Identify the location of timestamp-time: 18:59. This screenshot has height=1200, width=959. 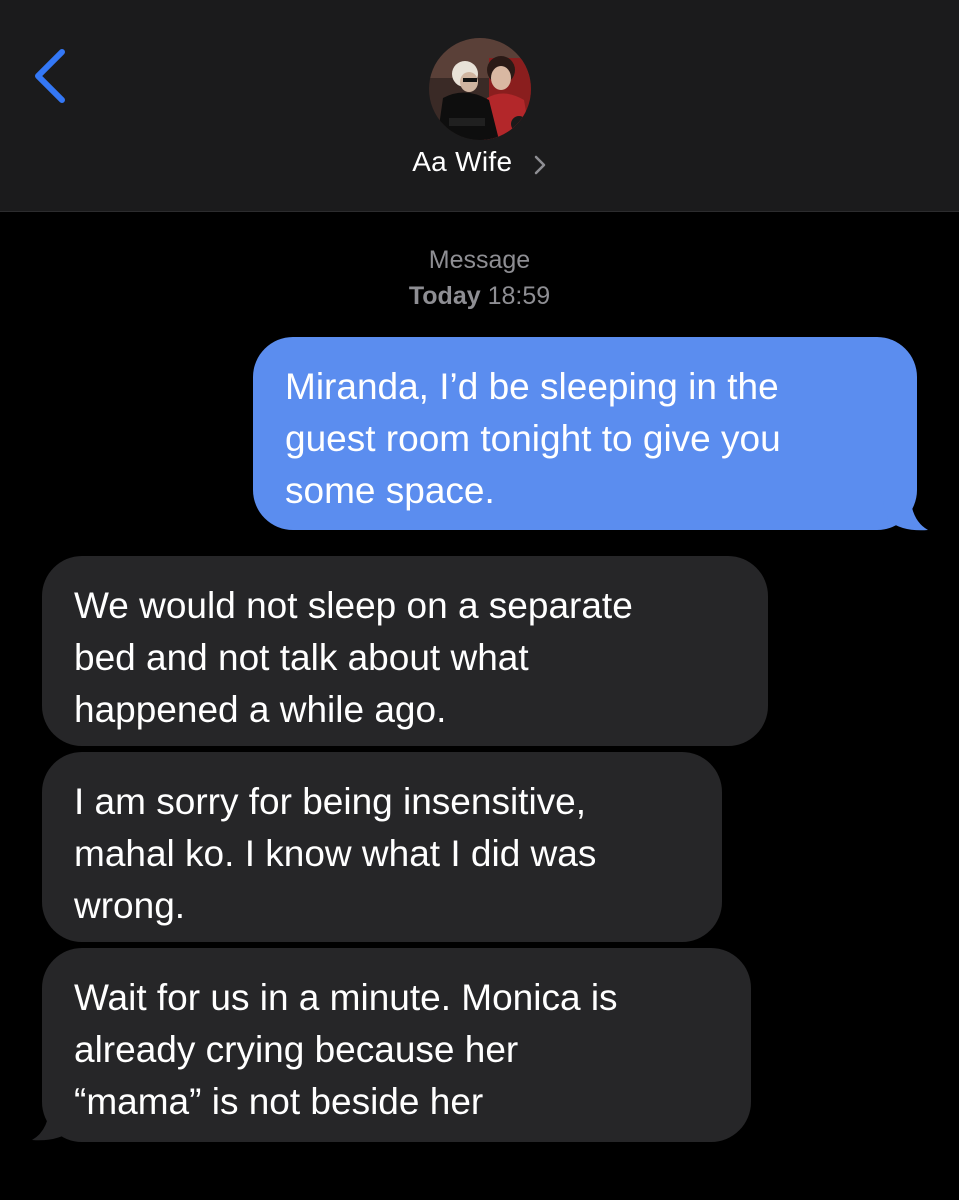
(519, 296).